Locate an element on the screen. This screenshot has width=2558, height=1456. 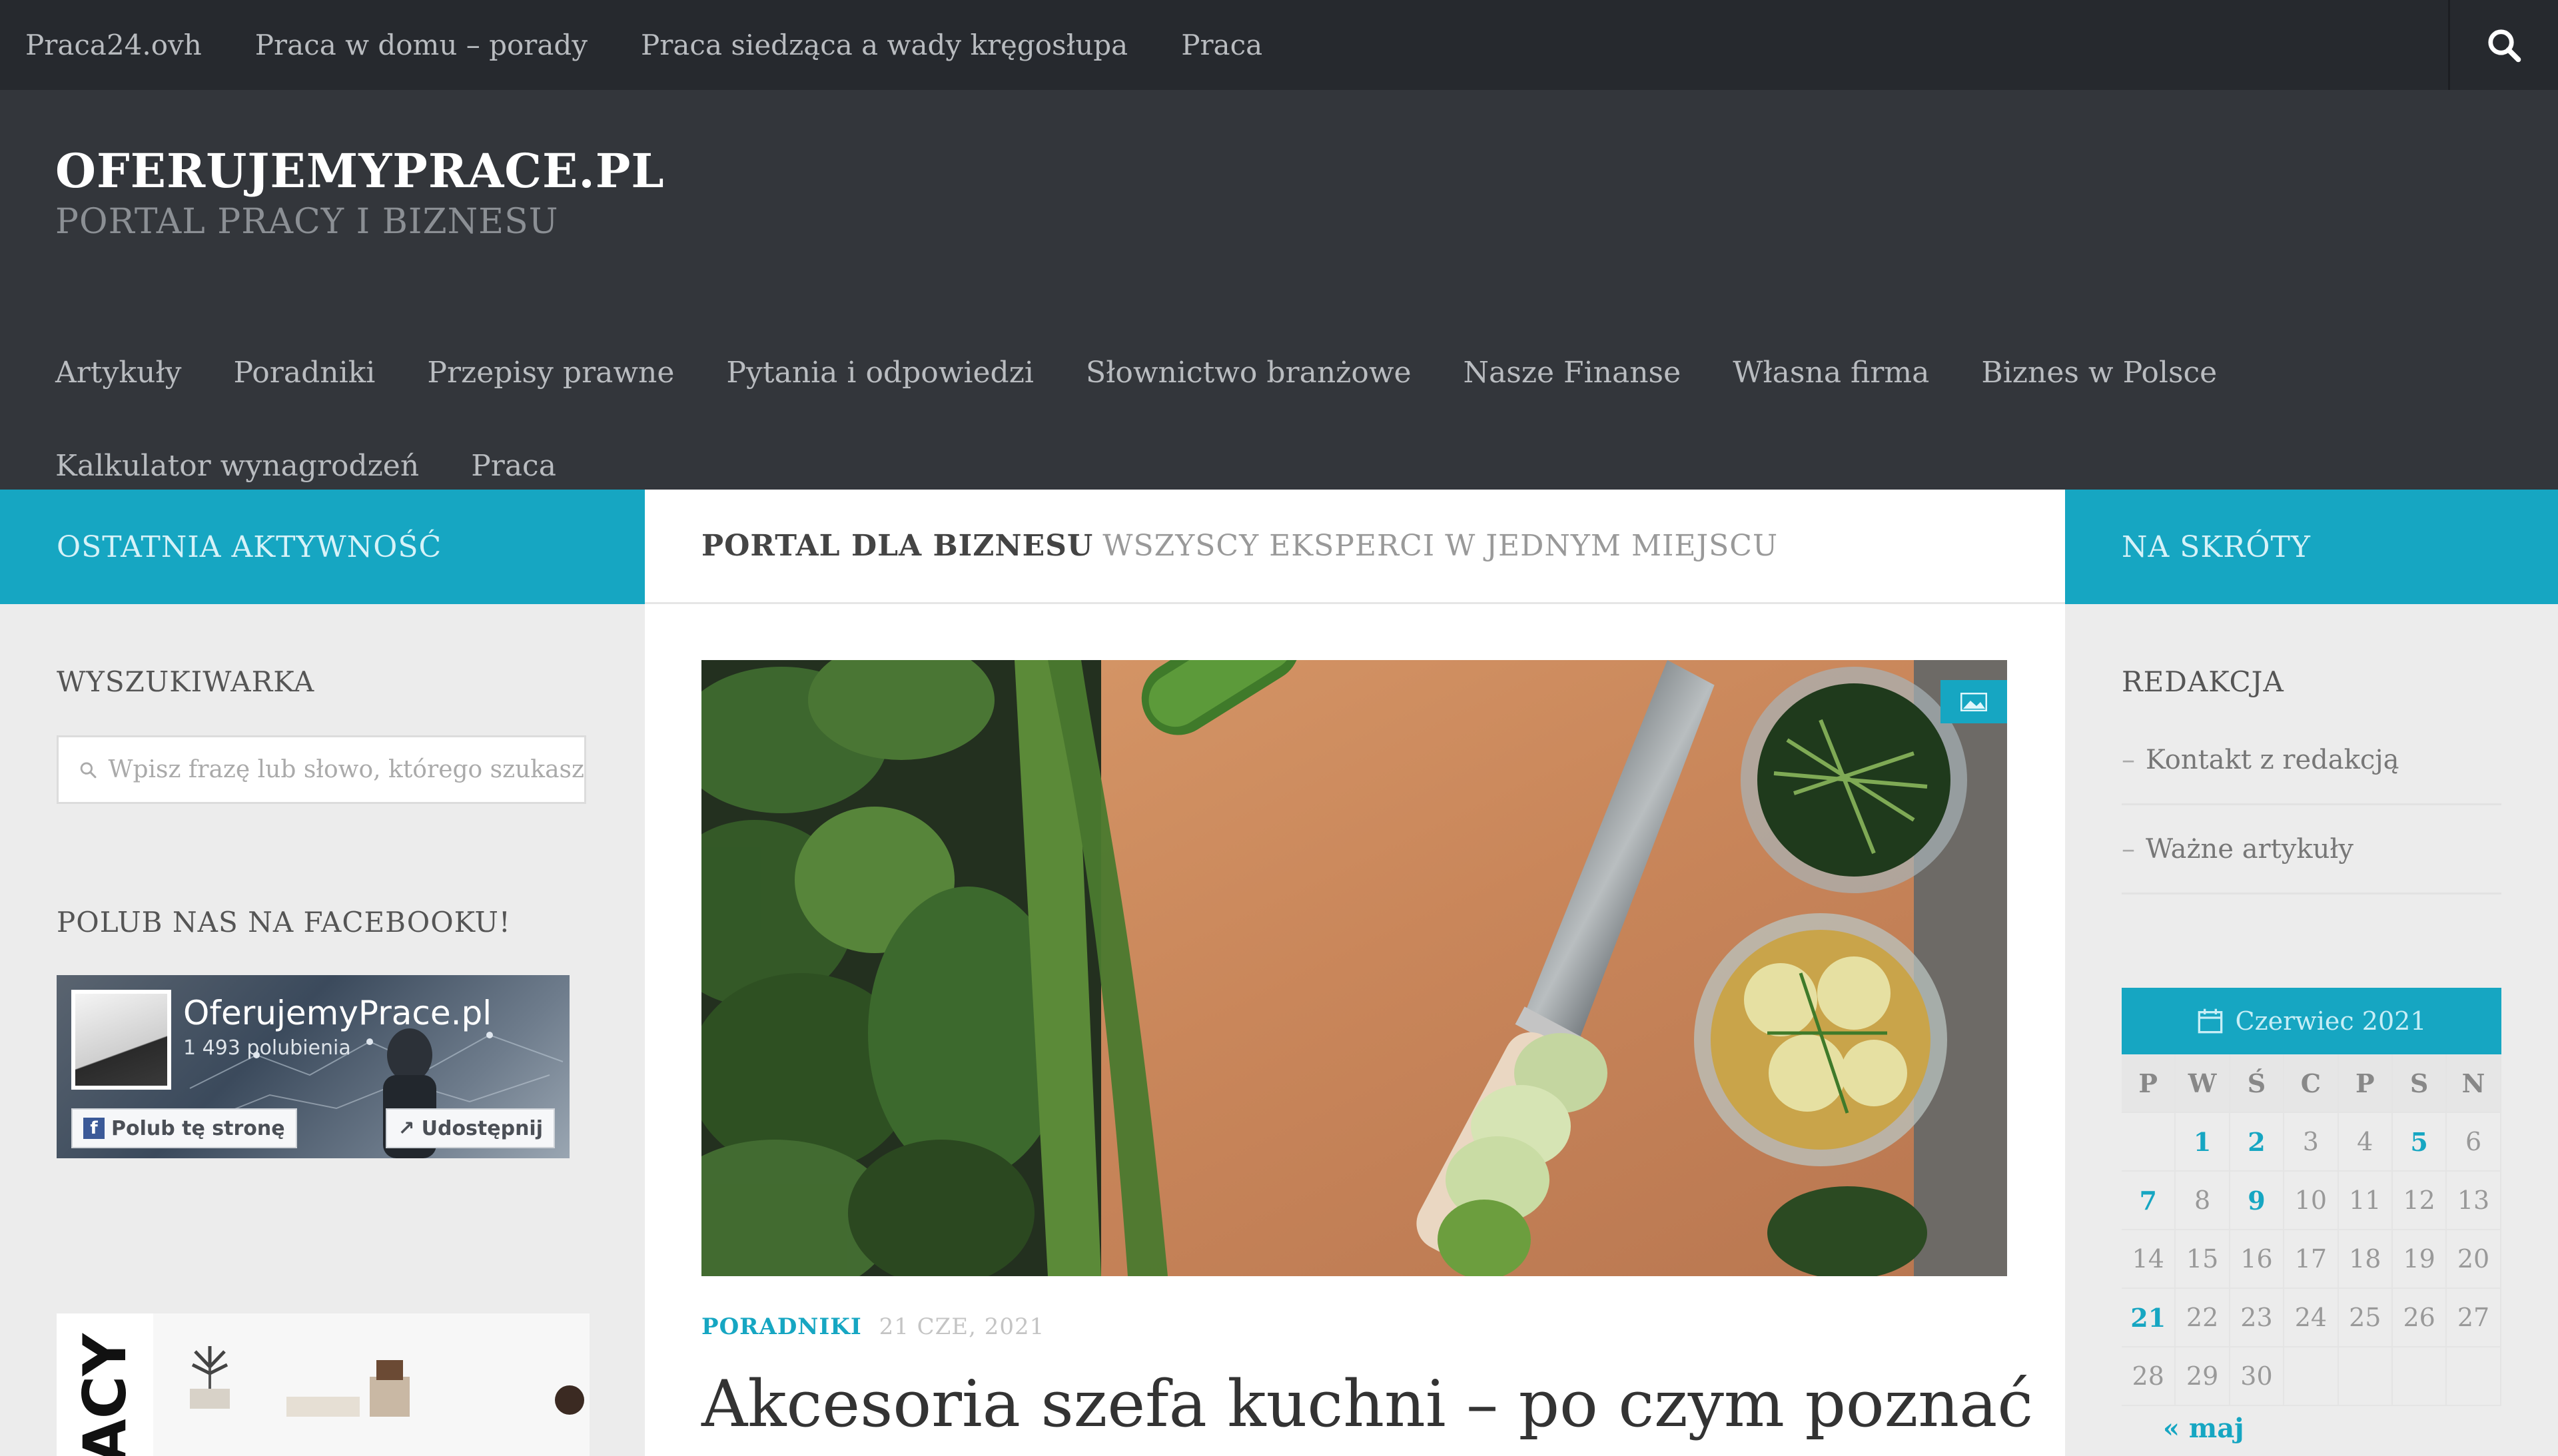
facebook-like-button: f Polub tę stronę is located at coordinates (184, 1128).